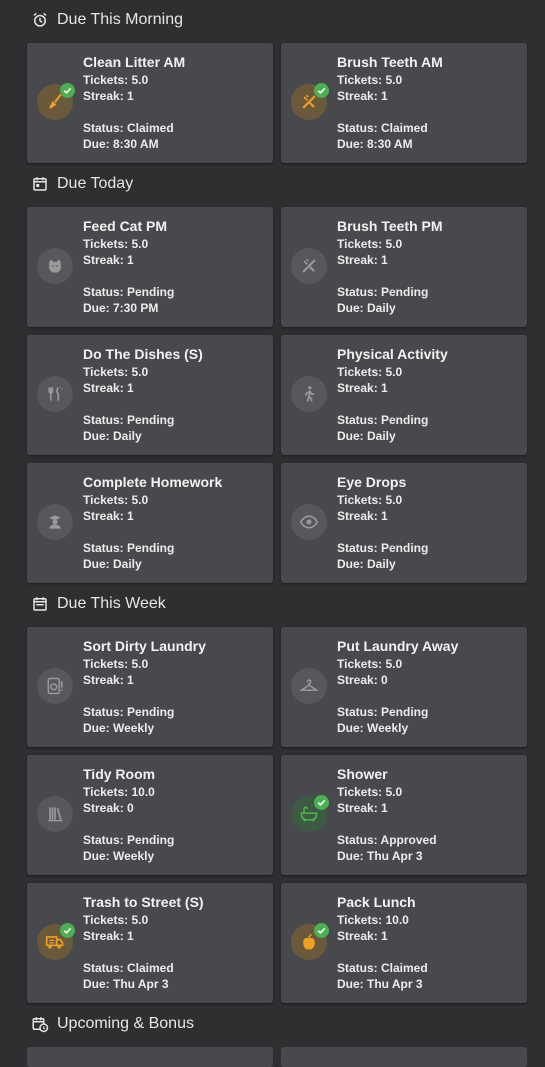 The image size is (545, 1067). Describe the element at coordinates (309, 686) in the screenshot. I see `hanger-icon` at that location.